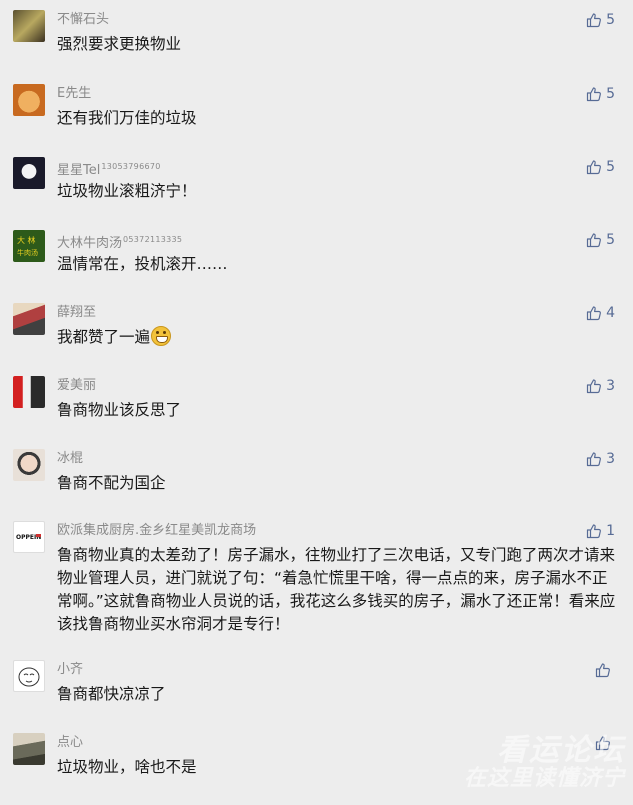 This screenshot has width=633, height=805. I want to click on comment-text: 还有我们万佳的垃圾, so click(127, 118).